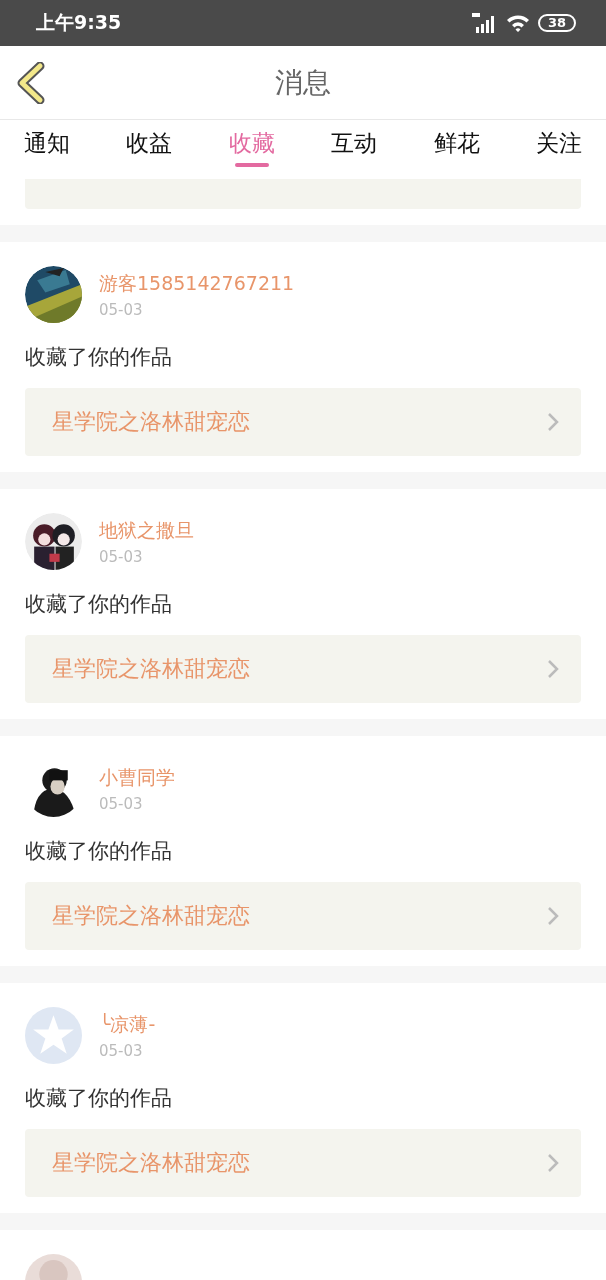 The width and height of the screenshot is (606, 1280). What do you see at coordinates (31, 83) in the screenshot?
I see `back-icon` at bounding box center [31, 83].